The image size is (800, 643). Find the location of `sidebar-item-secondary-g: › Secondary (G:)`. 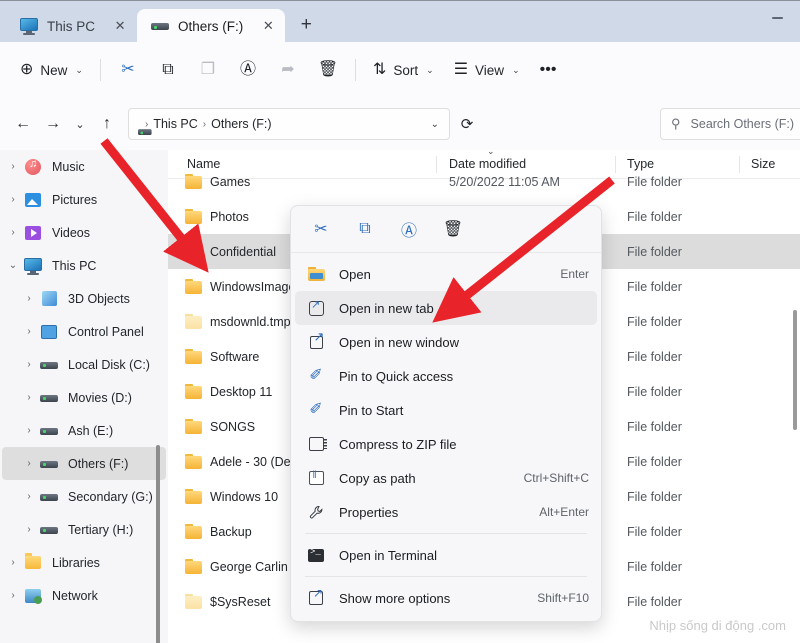

sidebar-item-secondary-g: › Secondary (G:) is located at coordinates (84, 496).